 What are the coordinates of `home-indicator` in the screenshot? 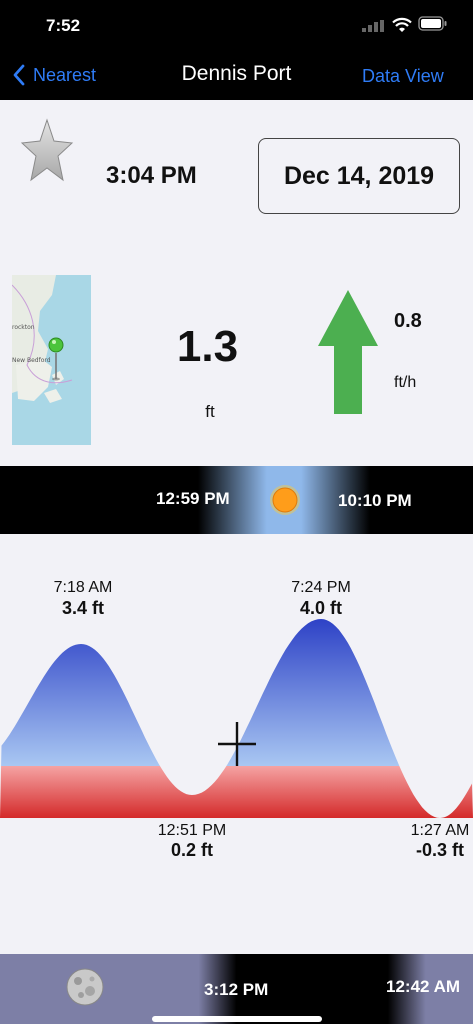 It's located at (237, 1019).